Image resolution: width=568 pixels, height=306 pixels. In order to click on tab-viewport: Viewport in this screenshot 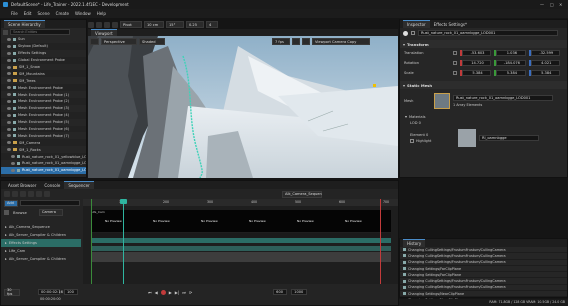, I will do `click(104, 32)`.